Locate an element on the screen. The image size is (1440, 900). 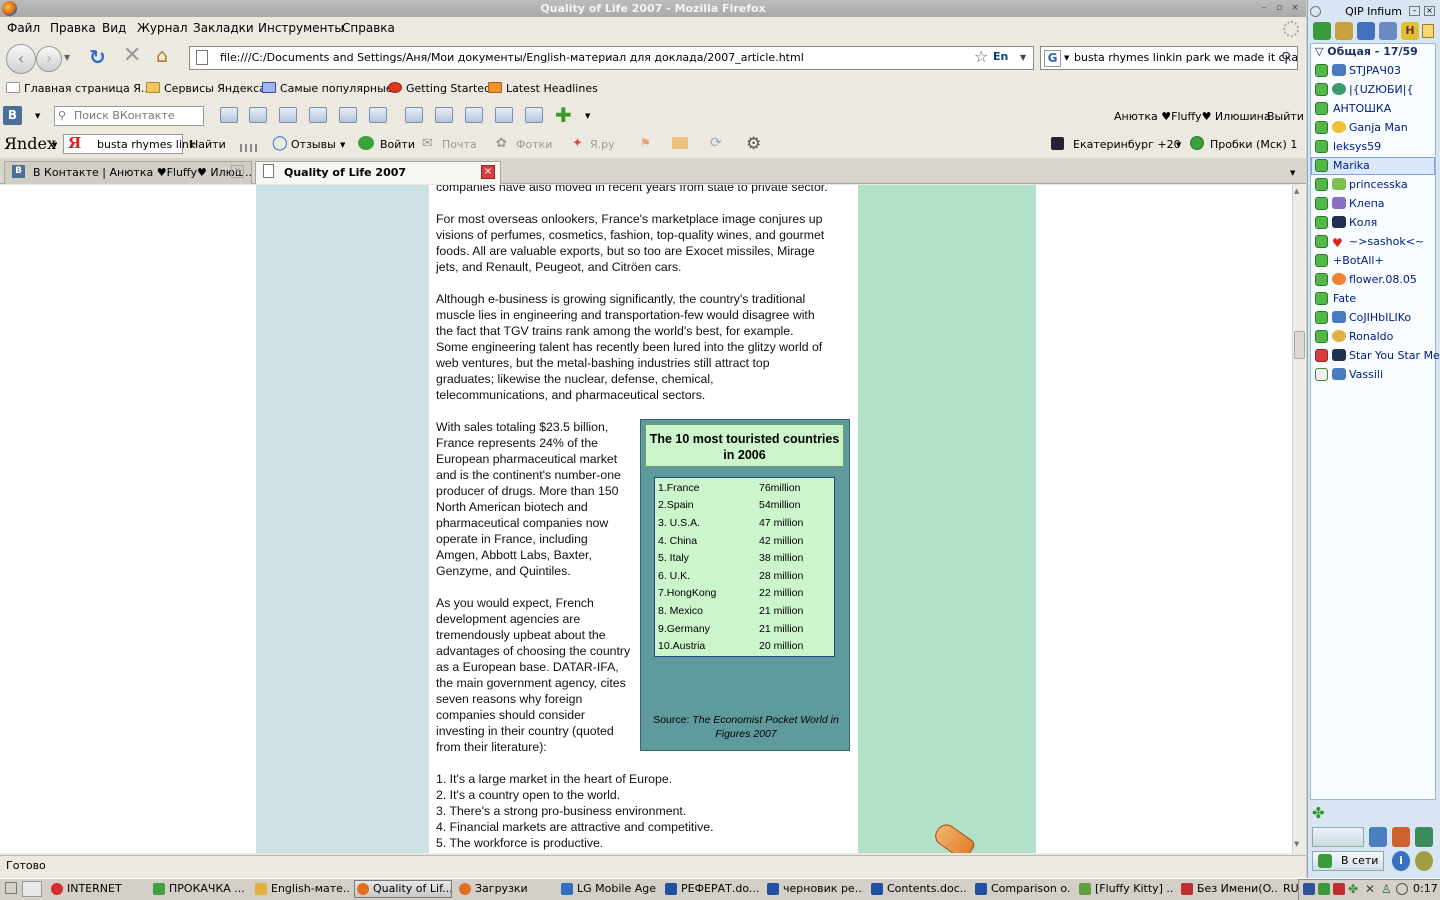
qip-hourglass-icon is located at coordinates (1424, 837).